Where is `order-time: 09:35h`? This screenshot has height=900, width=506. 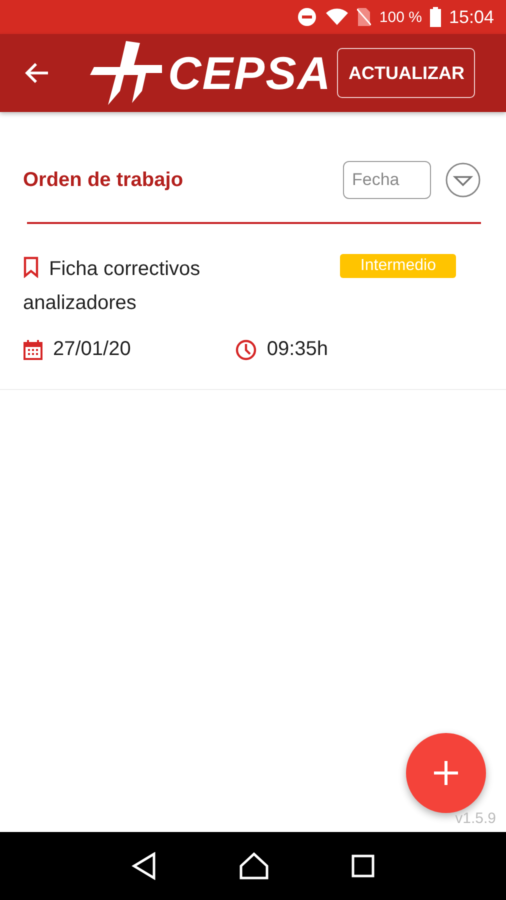 order-time: 09:35h is located at coordinates (297, 349).